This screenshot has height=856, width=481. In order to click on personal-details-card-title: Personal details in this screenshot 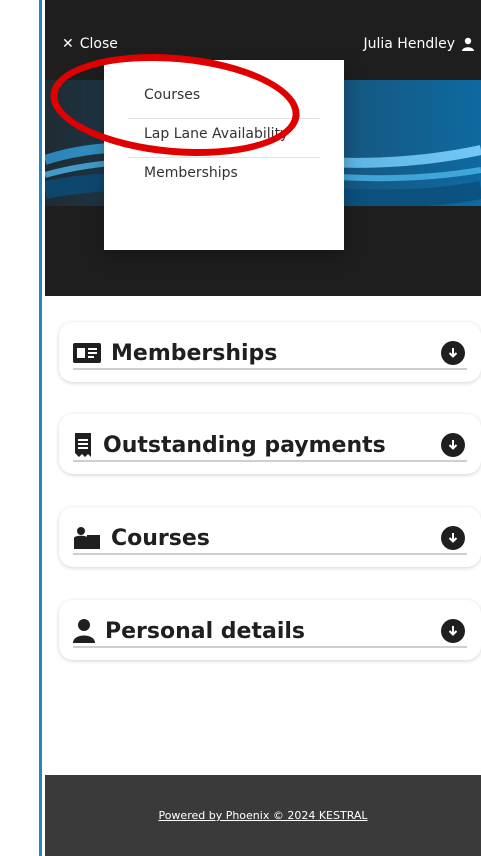, I will do `click(189, 631)`.